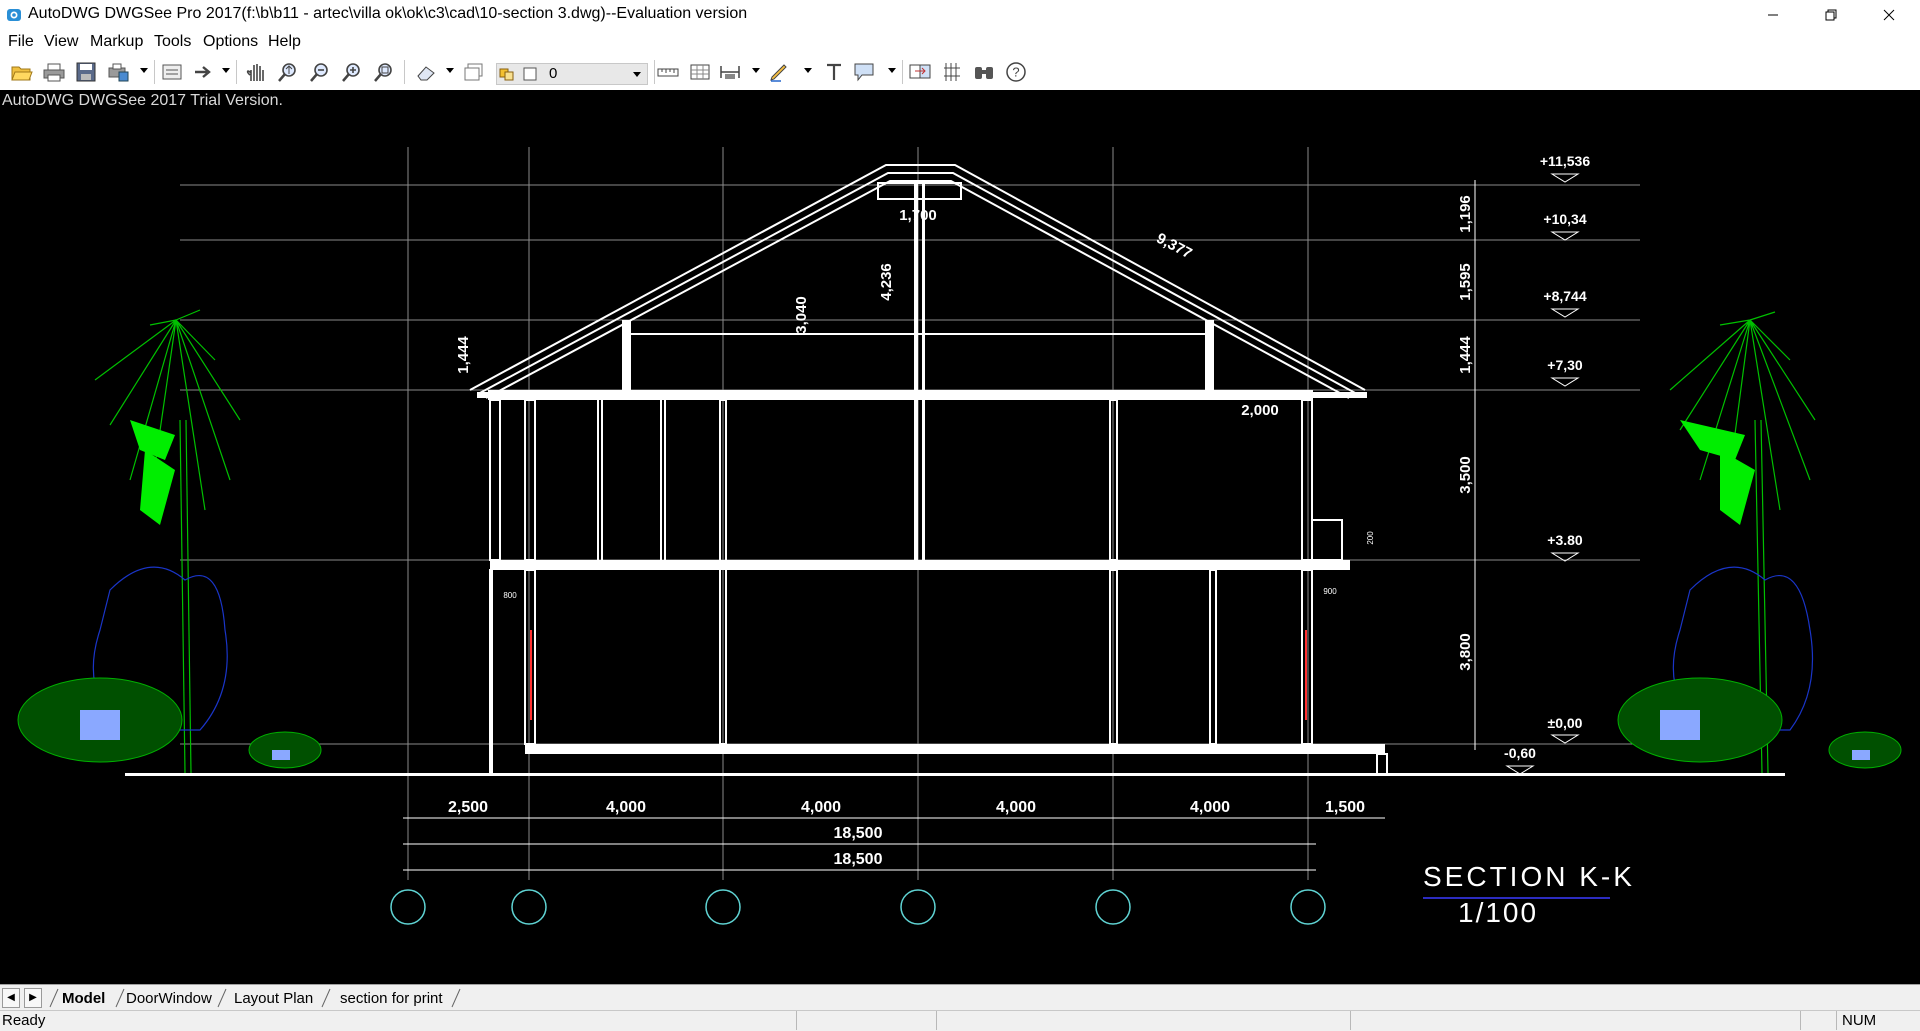  Describe the element at coordinates (1859, 1020) in the screenshot. I see `num-lock-indicator: NUM` at that location.